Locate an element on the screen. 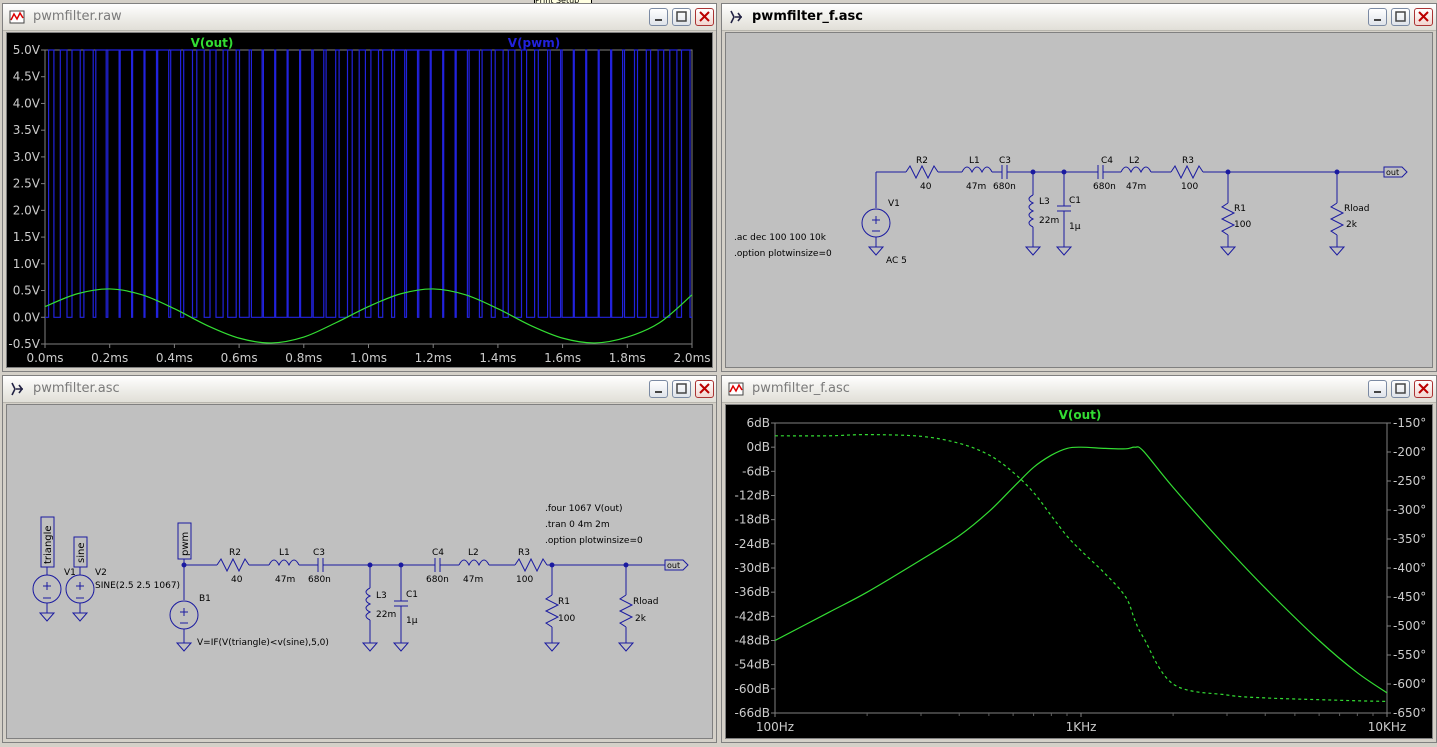  y-right-tick-label: -550° is located at coordinates (1409, 655).